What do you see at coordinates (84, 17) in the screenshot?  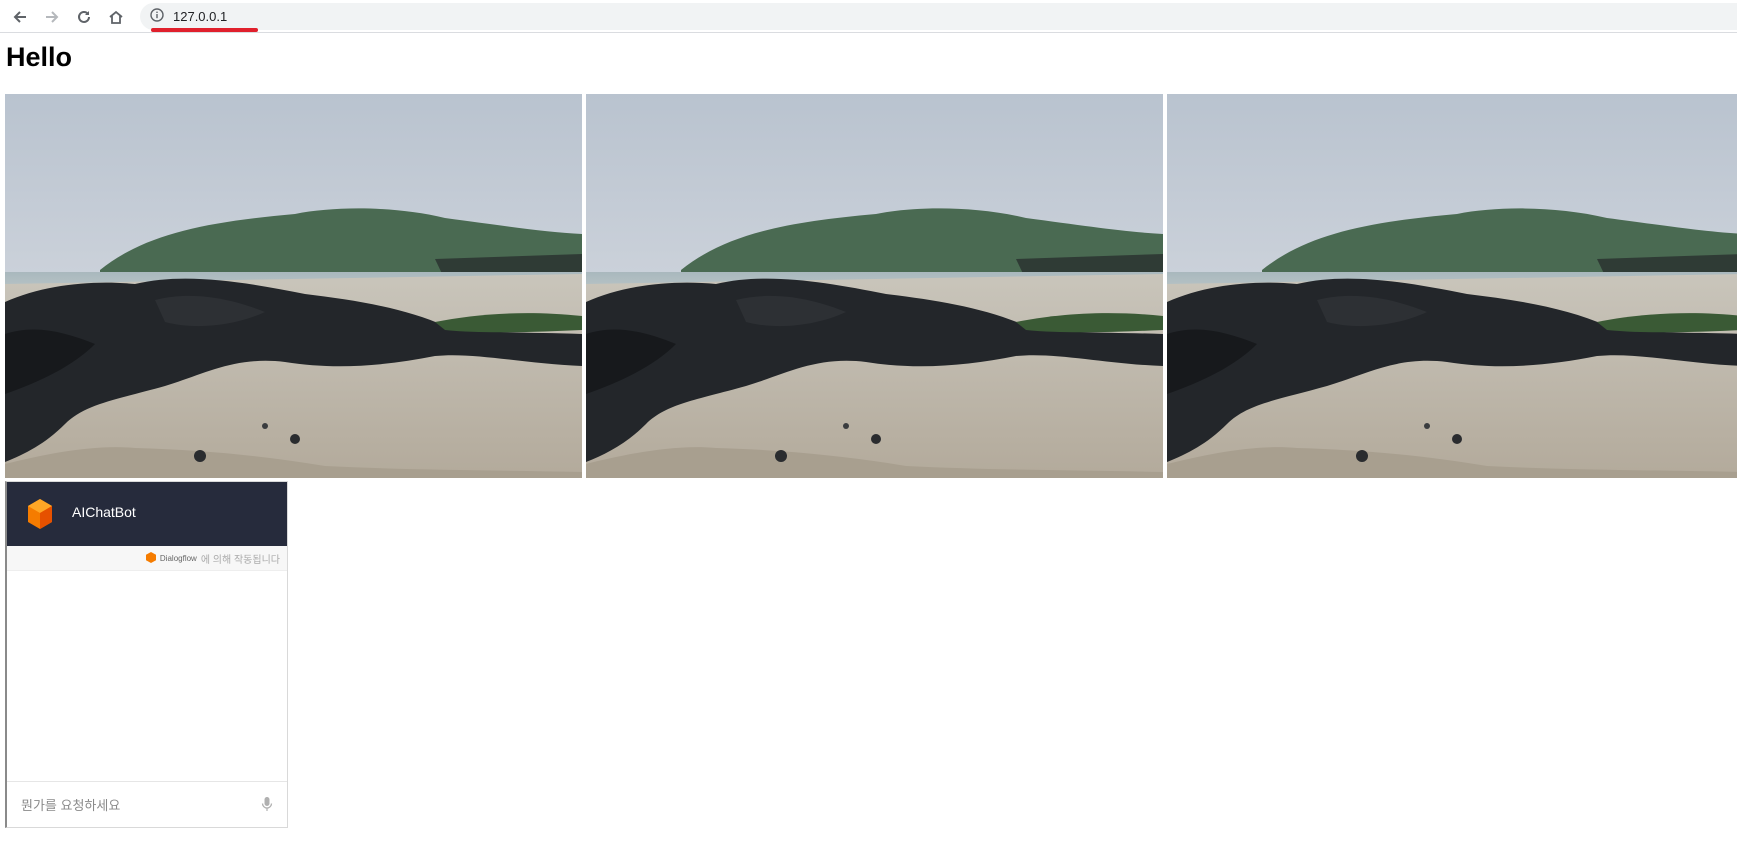 I see `reload-icon` at bounding box center [84, 17].